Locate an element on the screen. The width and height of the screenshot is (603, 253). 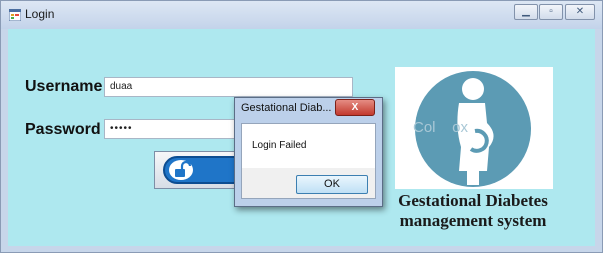
dialog-close-button: X is located at coordinates (355, 107).